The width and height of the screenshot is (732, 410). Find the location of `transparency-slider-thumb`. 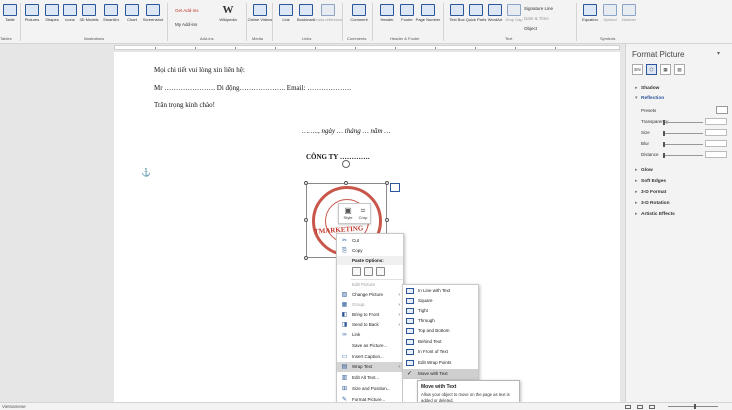

transparency-slider-thumb is located at coordinates (664, 122).